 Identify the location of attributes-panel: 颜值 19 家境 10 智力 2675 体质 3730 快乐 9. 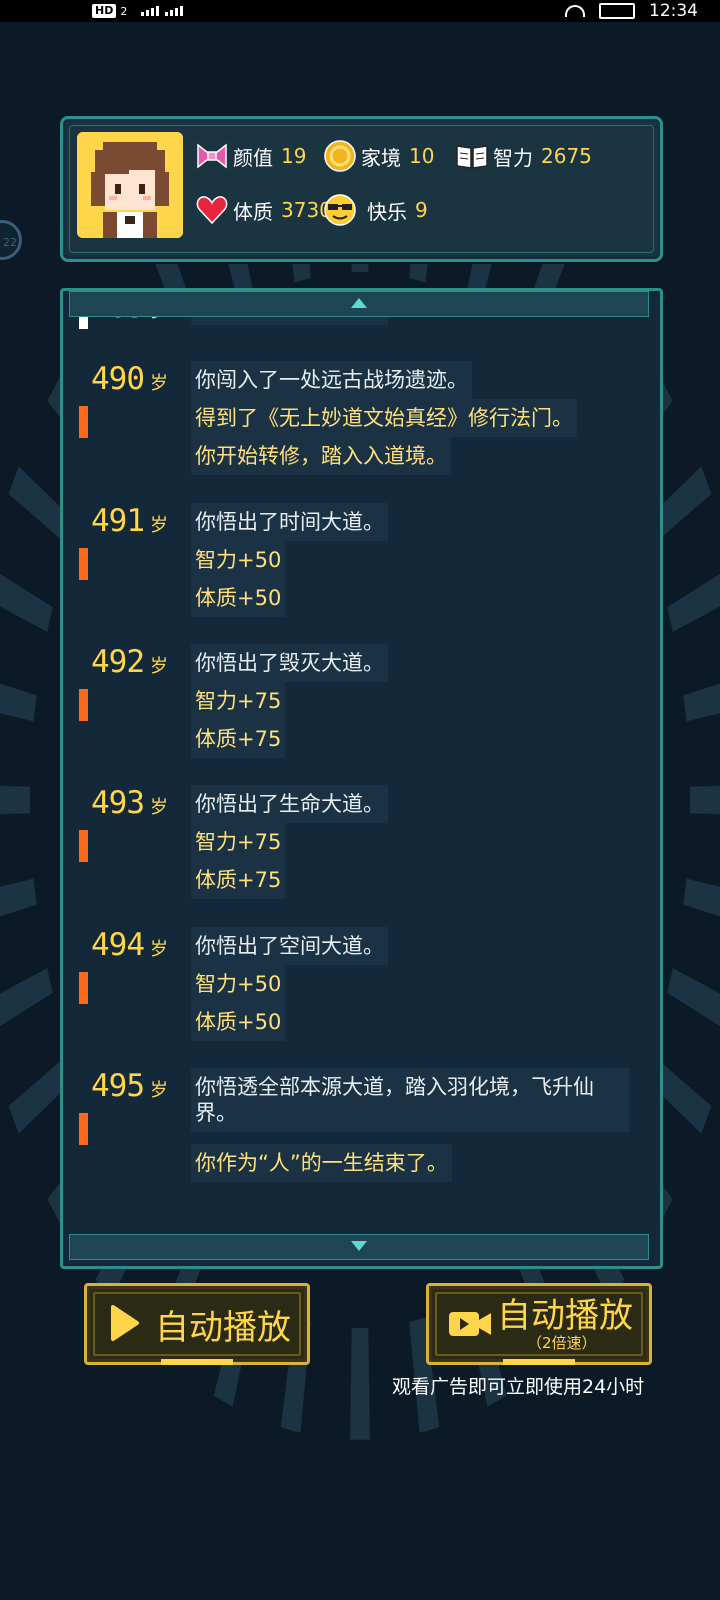
(361, 189).